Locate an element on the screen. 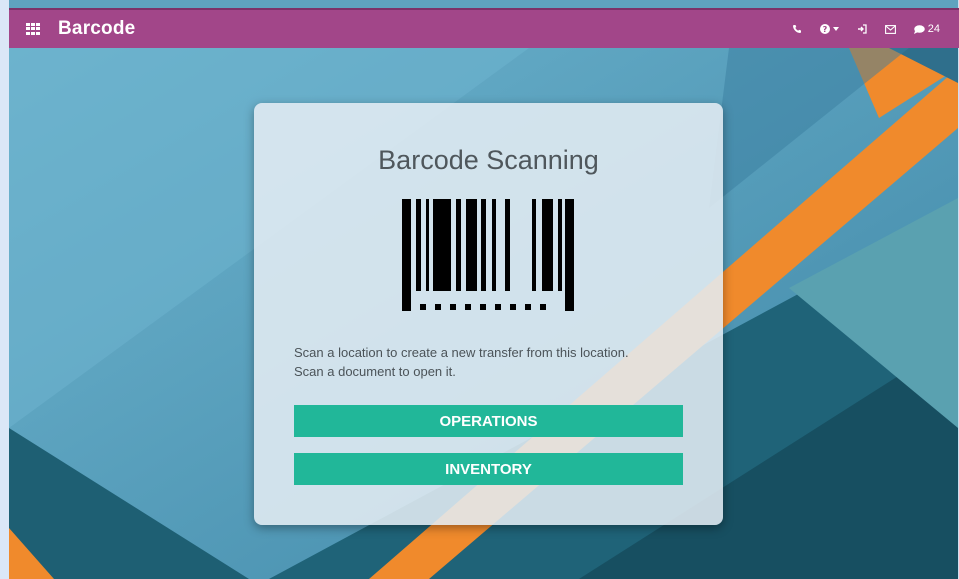 Image resolution: width=959 pixels, height=579 pixels. mail-icon is located at coordinates (890, 29).